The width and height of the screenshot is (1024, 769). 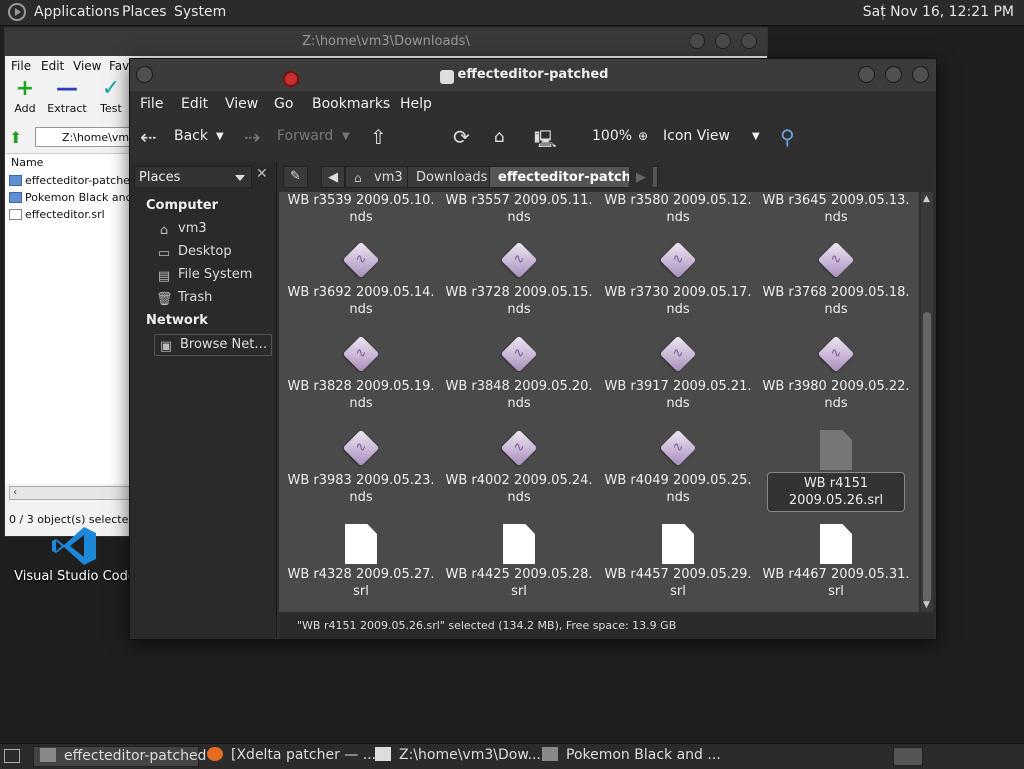 I want to click on column-header-name: Name, so click(x=27, y=162).